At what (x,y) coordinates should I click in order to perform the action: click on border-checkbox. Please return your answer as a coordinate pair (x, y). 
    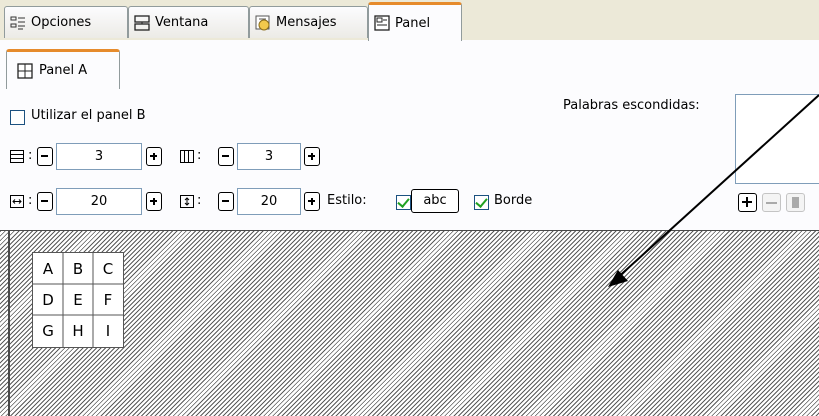
    Looking at the image, I should click on (481, 202).